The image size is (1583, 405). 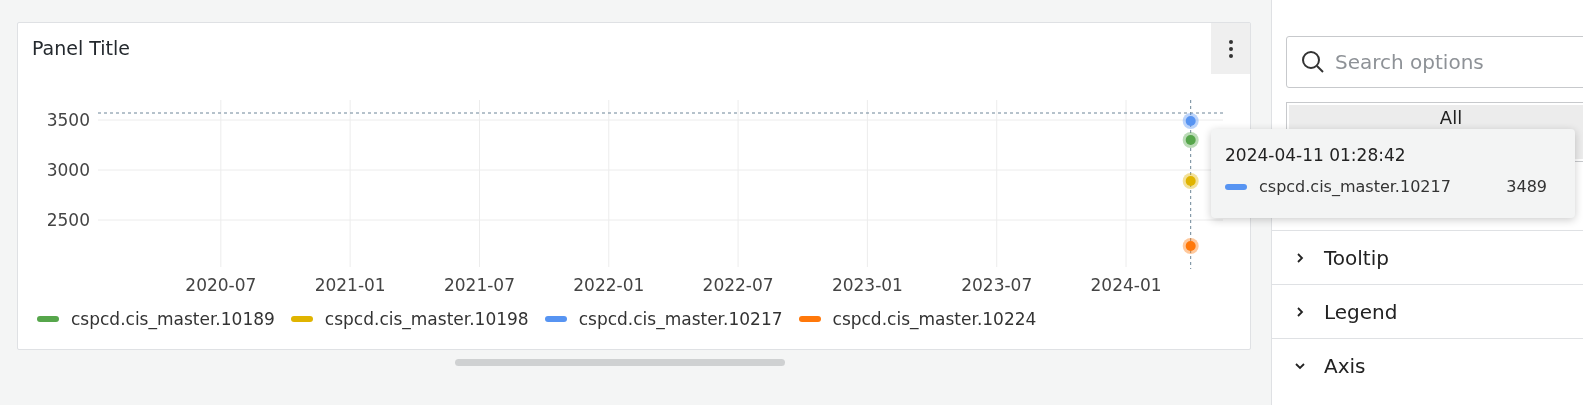 I want to click on axis-label: 2022-01, so click(x=609, y=284).